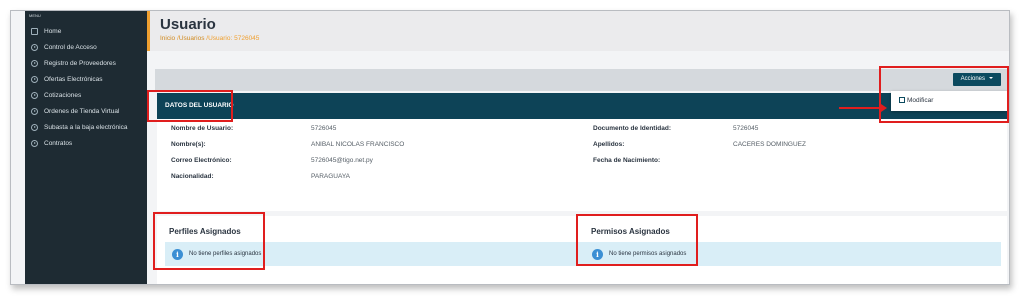 The width and height of the screenshot is (1024, 297). Describe the element at coordinates (80, 63) in the screenshot. I see `sidebar-item-label: Registro de Proveedores` at that location.